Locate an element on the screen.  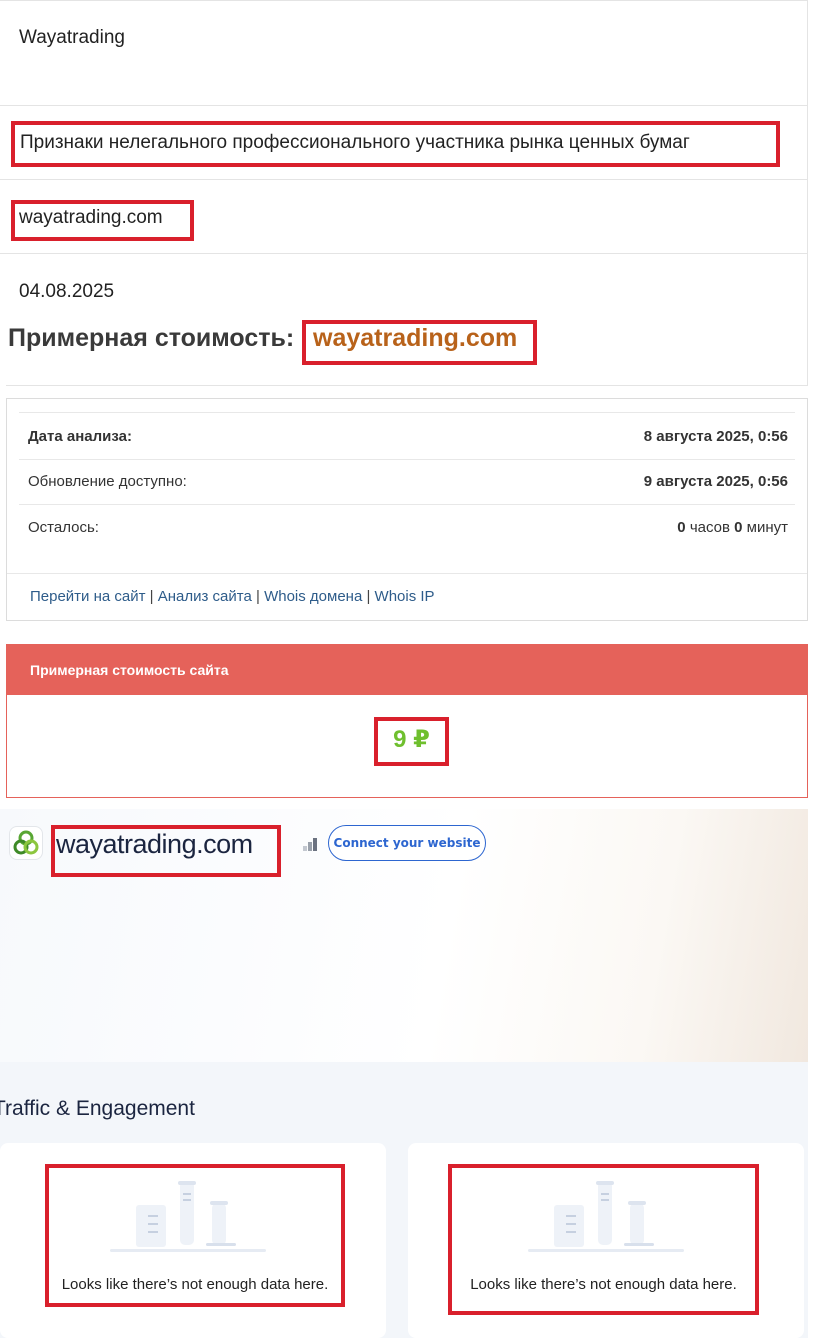
analysis-date-value: 8 августа 2025, 0:56 is located at coordinates (715, 436).